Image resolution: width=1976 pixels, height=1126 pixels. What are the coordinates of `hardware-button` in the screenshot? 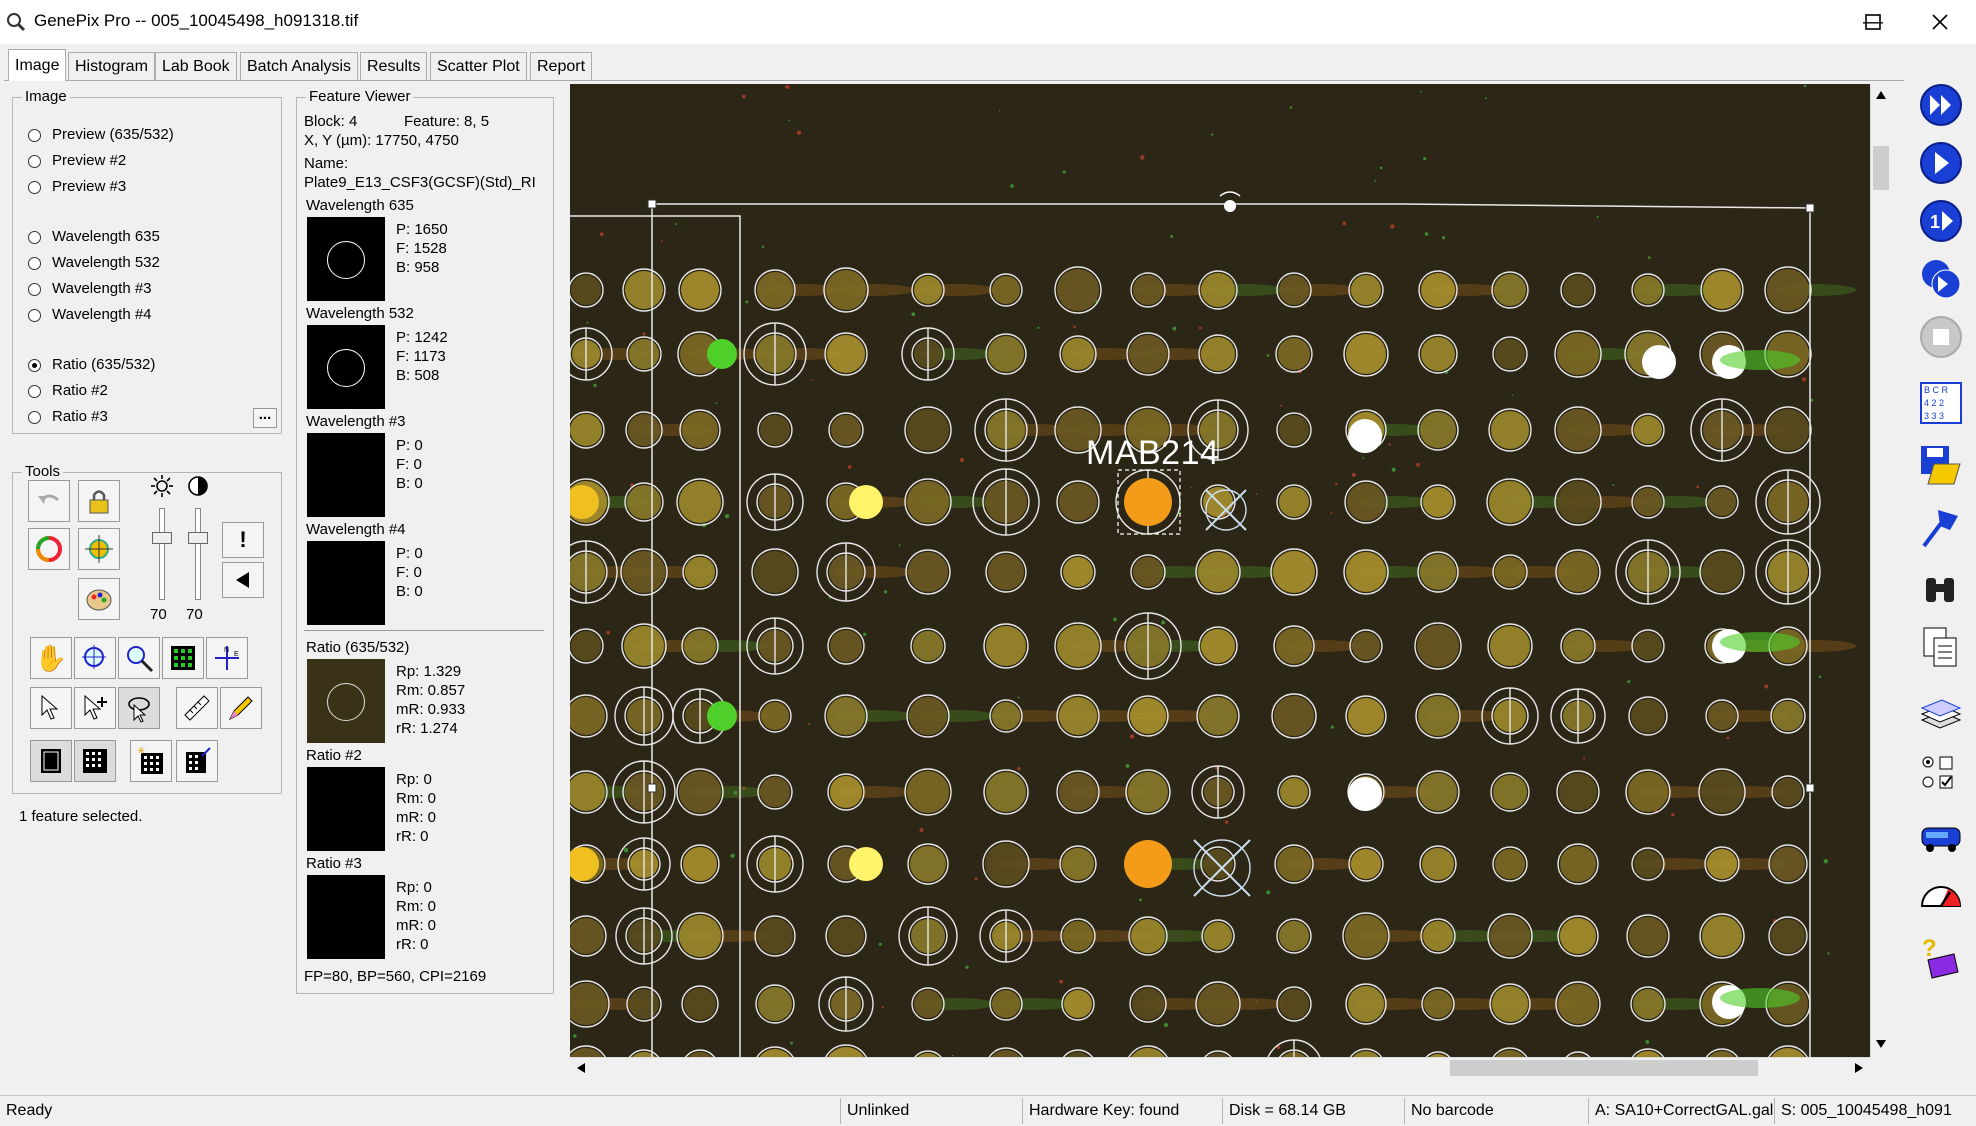 It's located at (1941, 837).